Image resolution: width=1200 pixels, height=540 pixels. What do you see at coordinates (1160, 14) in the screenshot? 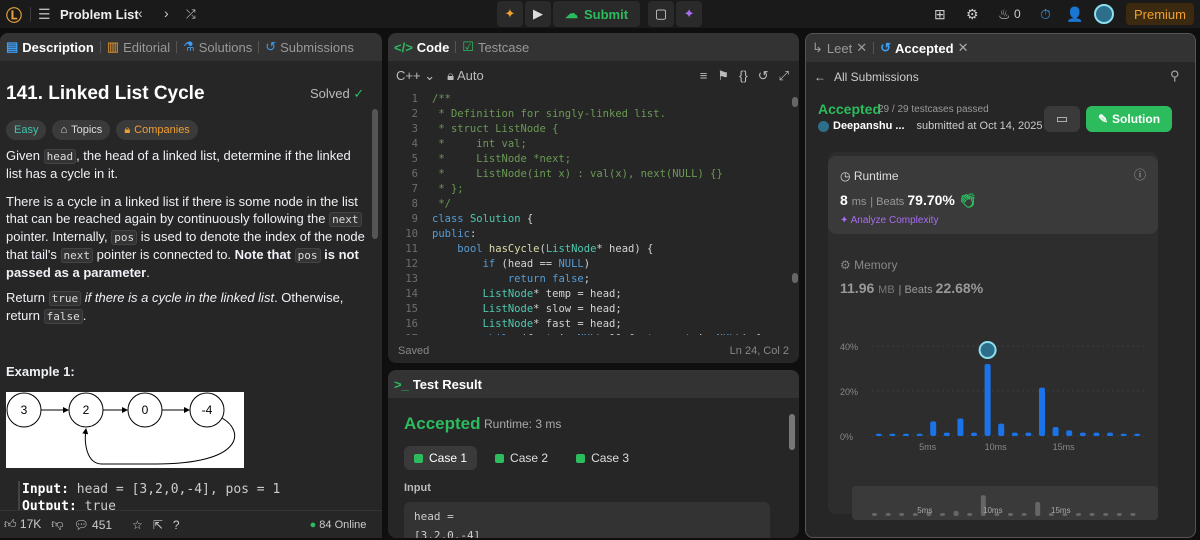
I see `premium-button: Premium` at bounding box center [1160, 14].